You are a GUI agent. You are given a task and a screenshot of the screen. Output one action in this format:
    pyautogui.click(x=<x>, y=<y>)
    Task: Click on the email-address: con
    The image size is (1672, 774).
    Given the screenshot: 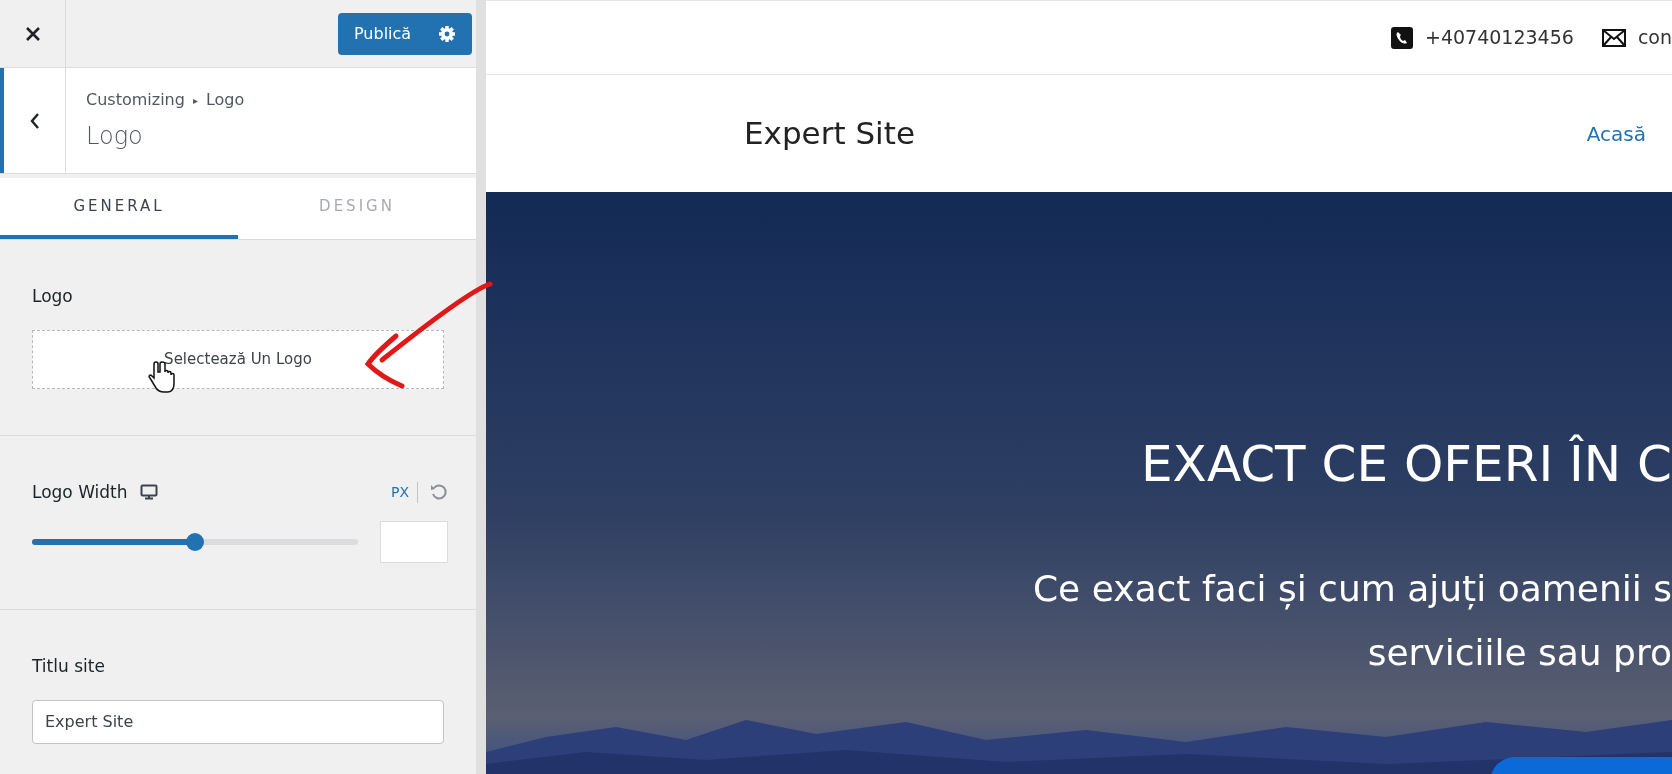 What is the action you would take?
    pyautogui.click(x=1654, y=38)
    